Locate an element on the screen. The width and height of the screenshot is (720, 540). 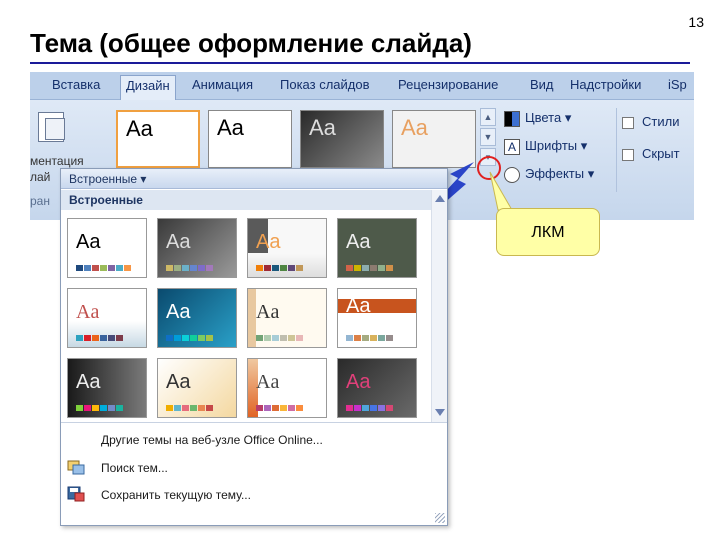
gallery-down-button: ▼ is located at coordinates (488, 137).